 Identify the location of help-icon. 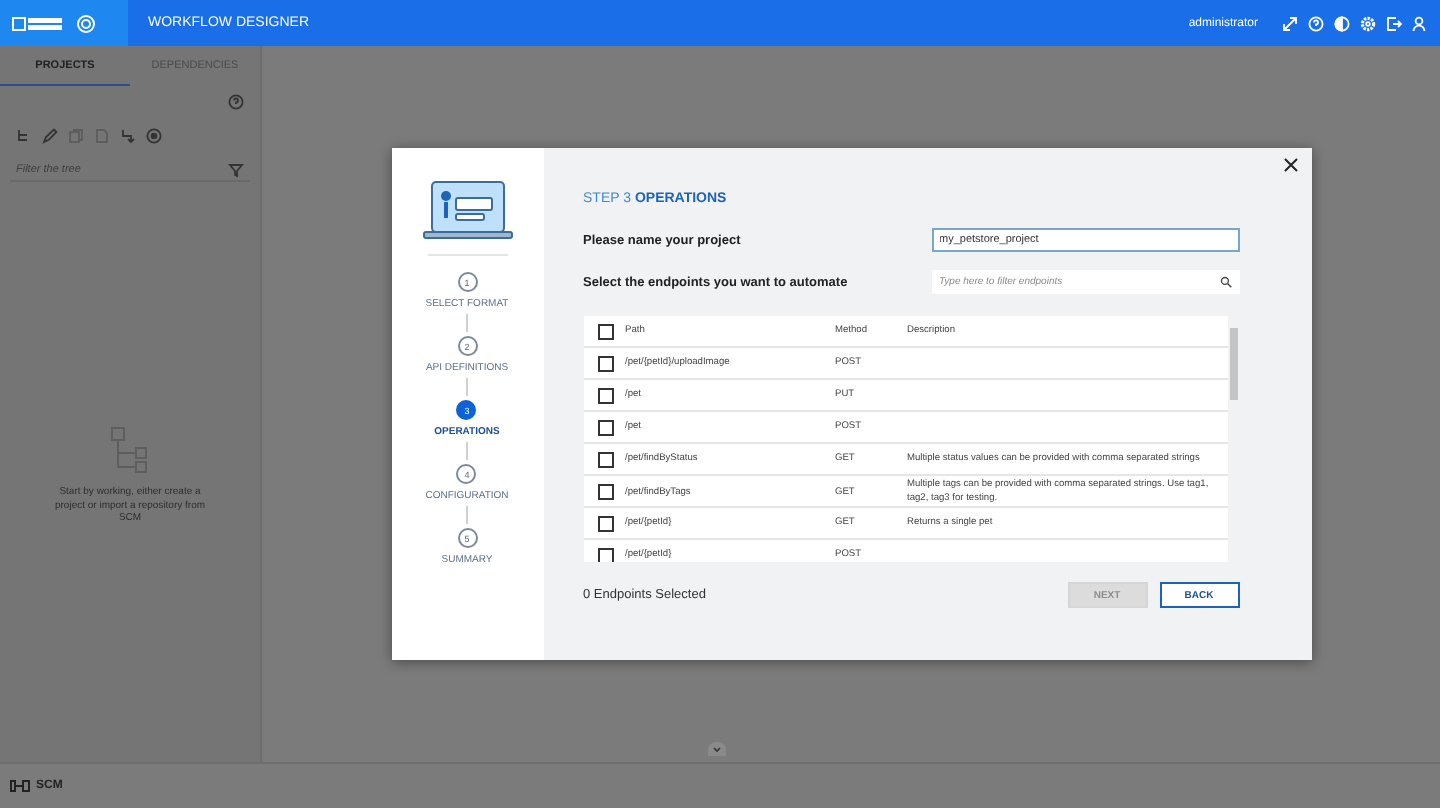
(236, 102).